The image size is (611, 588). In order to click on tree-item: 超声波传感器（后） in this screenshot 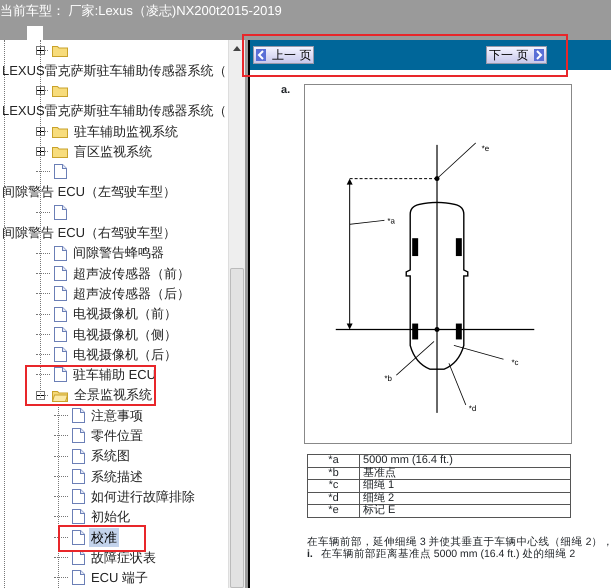, I will do `click(131, 294)`.